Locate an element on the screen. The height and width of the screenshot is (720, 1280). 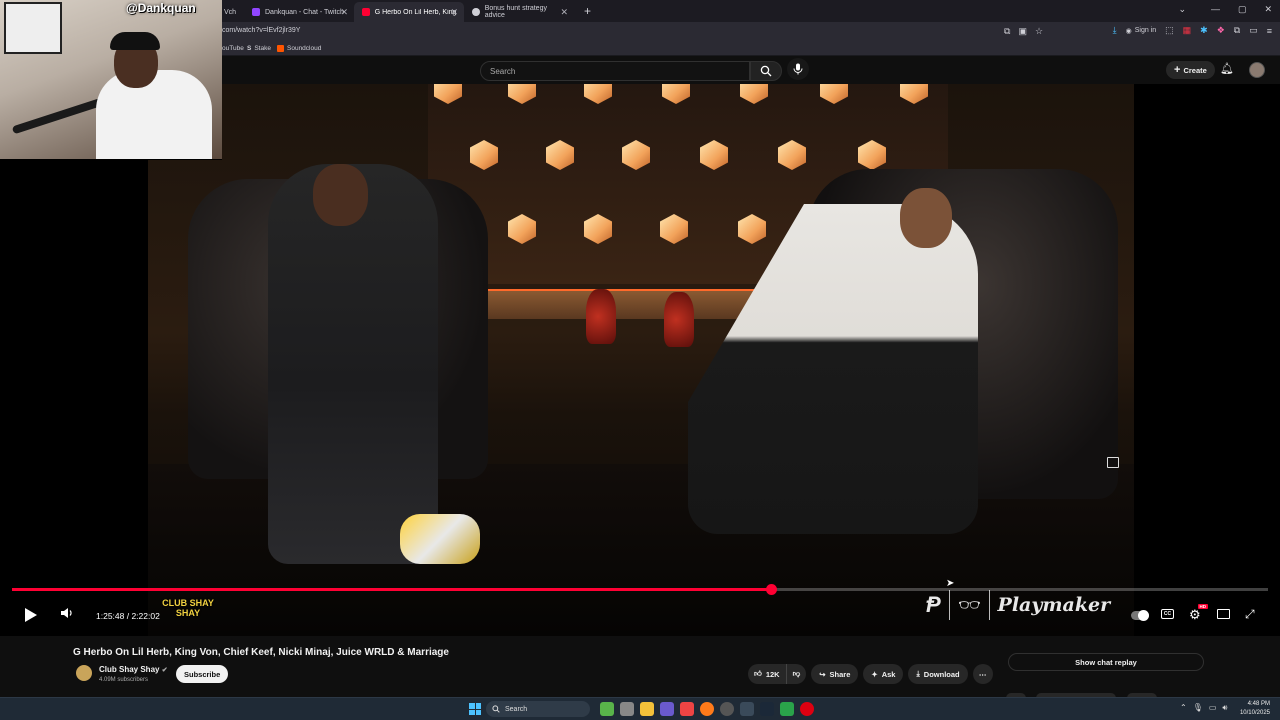
subscribe-button: Subscribe is located at coordinates (202, 674).